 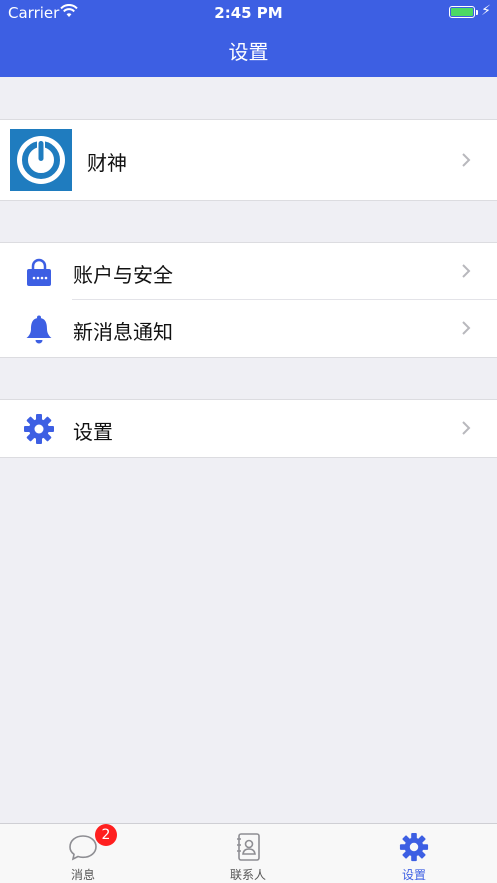 What do you see at coordinates (107, 163) in the screenshot?
I see `profile-name: 财神` at bounding box center [107, 163].